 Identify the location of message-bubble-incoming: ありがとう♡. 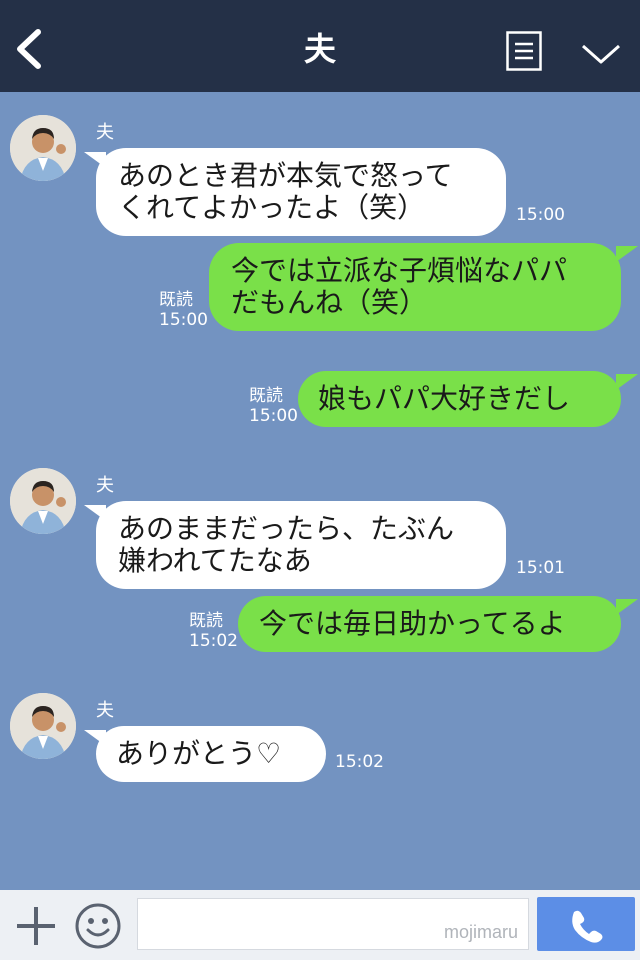
(211, 754).